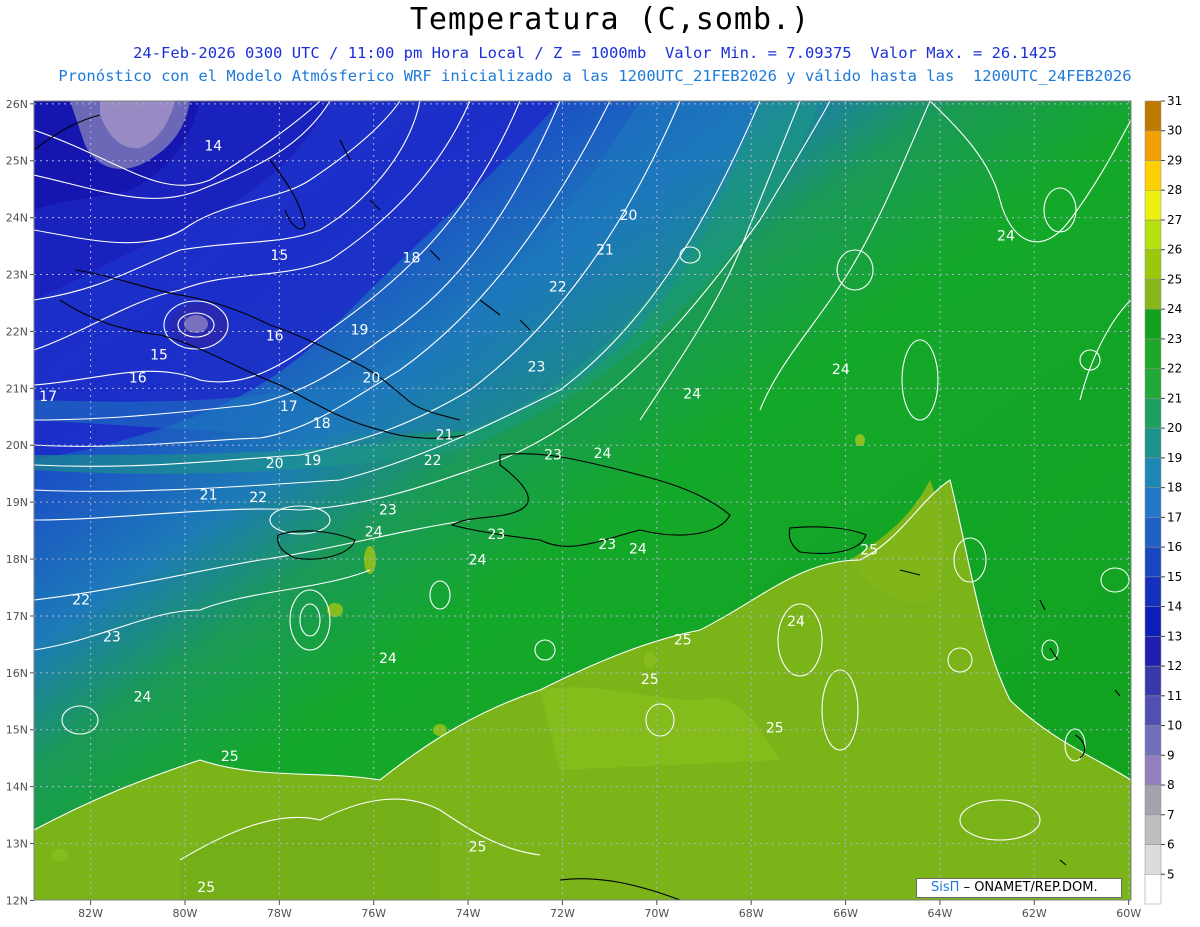  Describe the element at coordinates (17, 218) in the screenshot. I see `lat-label: 24N` at that location.